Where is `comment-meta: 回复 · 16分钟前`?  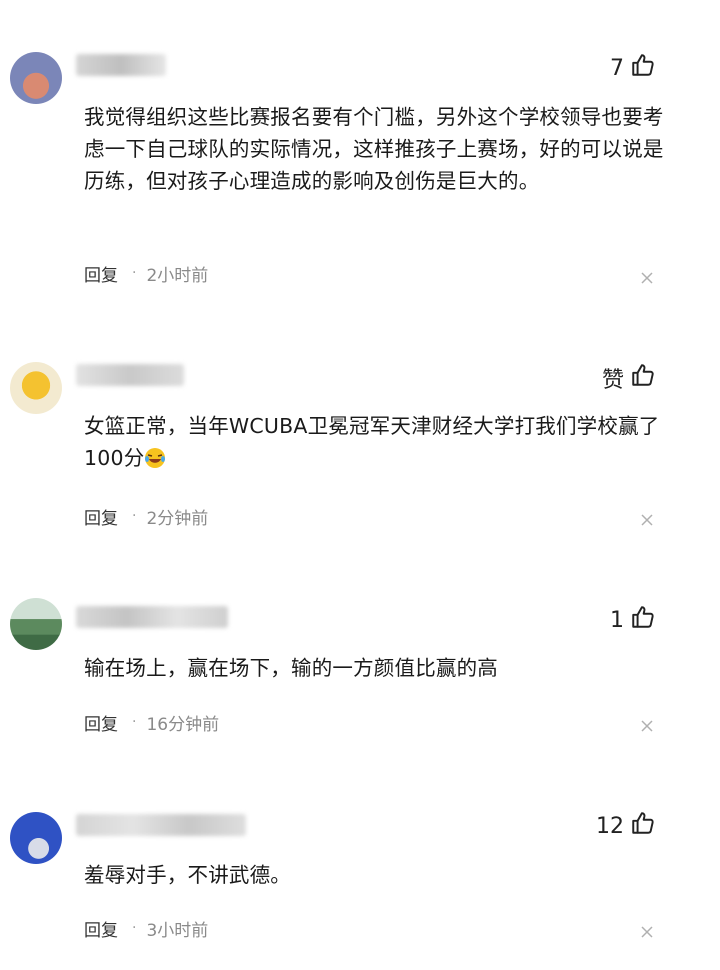 comment-meta: 回复 · 16分钟前 is located at coordinates (151, 722).